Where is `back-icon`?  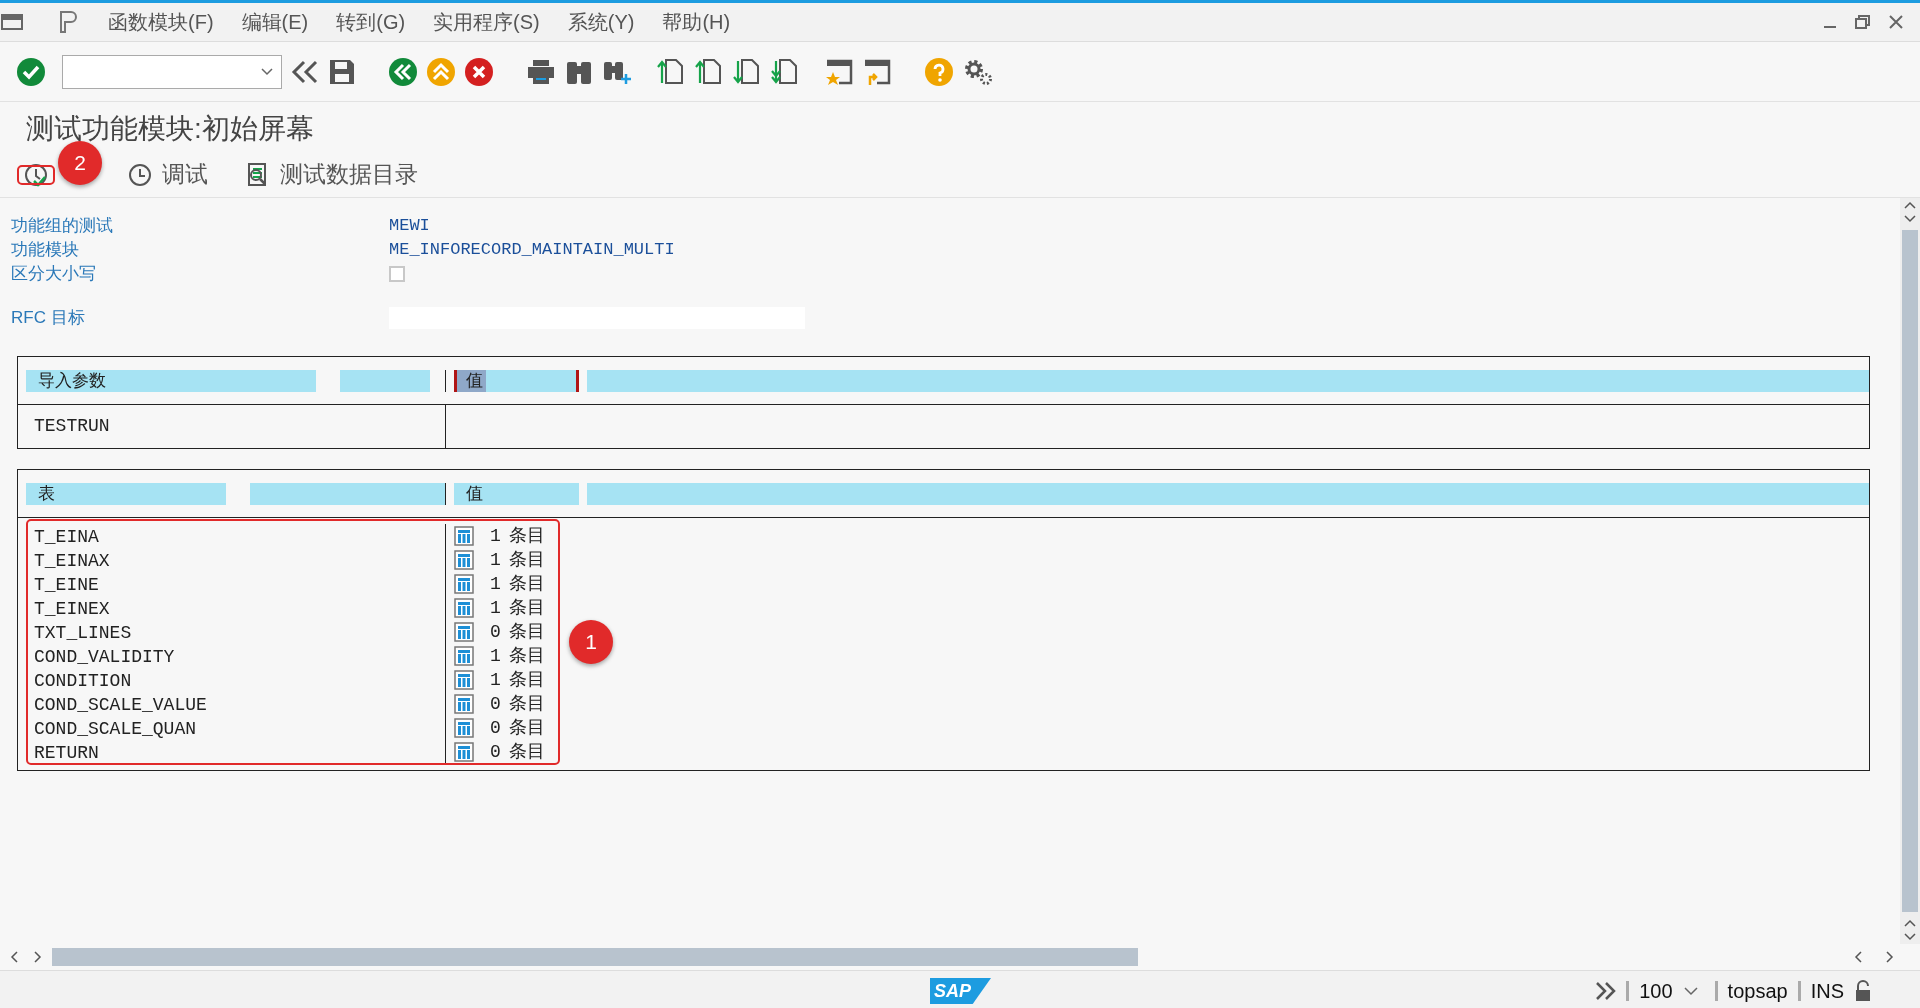 back-icon is located at coordinates (403, 71).